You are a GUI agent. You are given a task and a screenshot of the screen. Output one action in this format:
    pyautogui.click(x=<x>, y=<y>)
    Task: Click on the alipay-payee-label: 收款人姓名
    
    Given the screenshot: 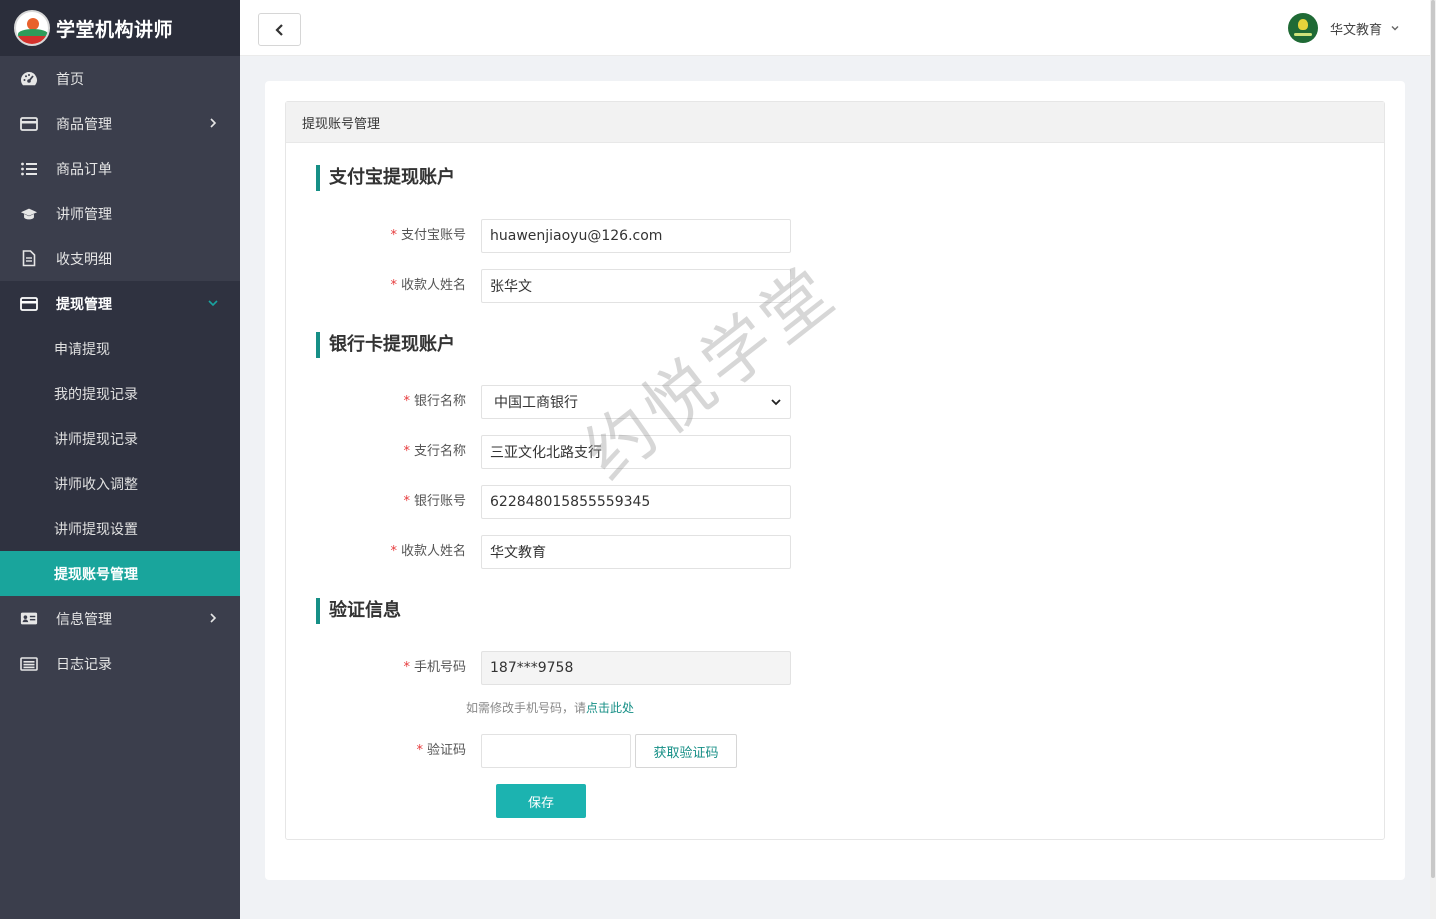 What is the action you would take?
    pyautogui.click(x=433, y=285)
    